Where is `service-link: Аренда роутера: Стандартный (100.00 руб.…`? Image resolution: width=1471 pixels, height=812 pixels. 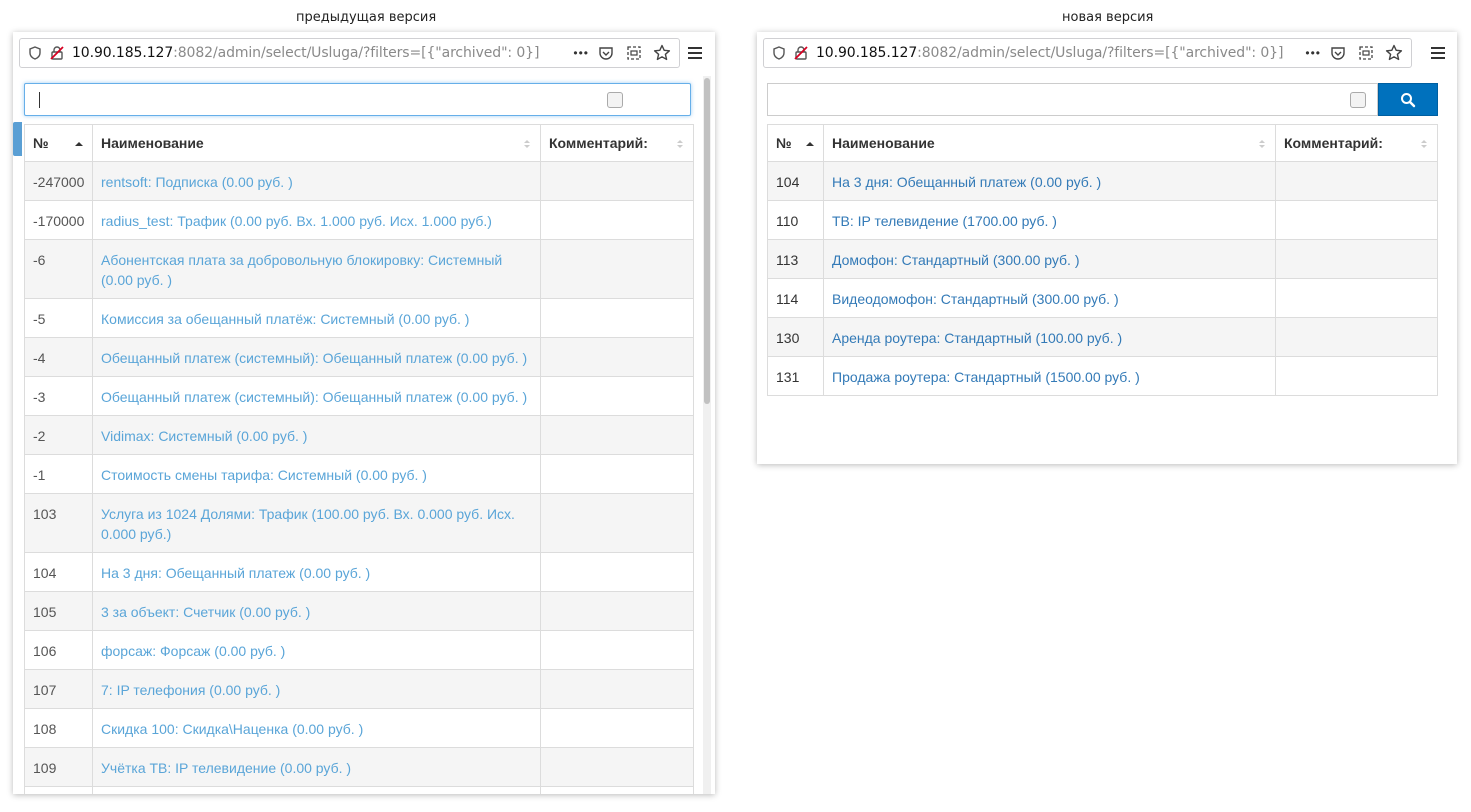
service-link: Аренда роутера: Стандартный (100.00 руб.… is located at coordinates (977, 338).